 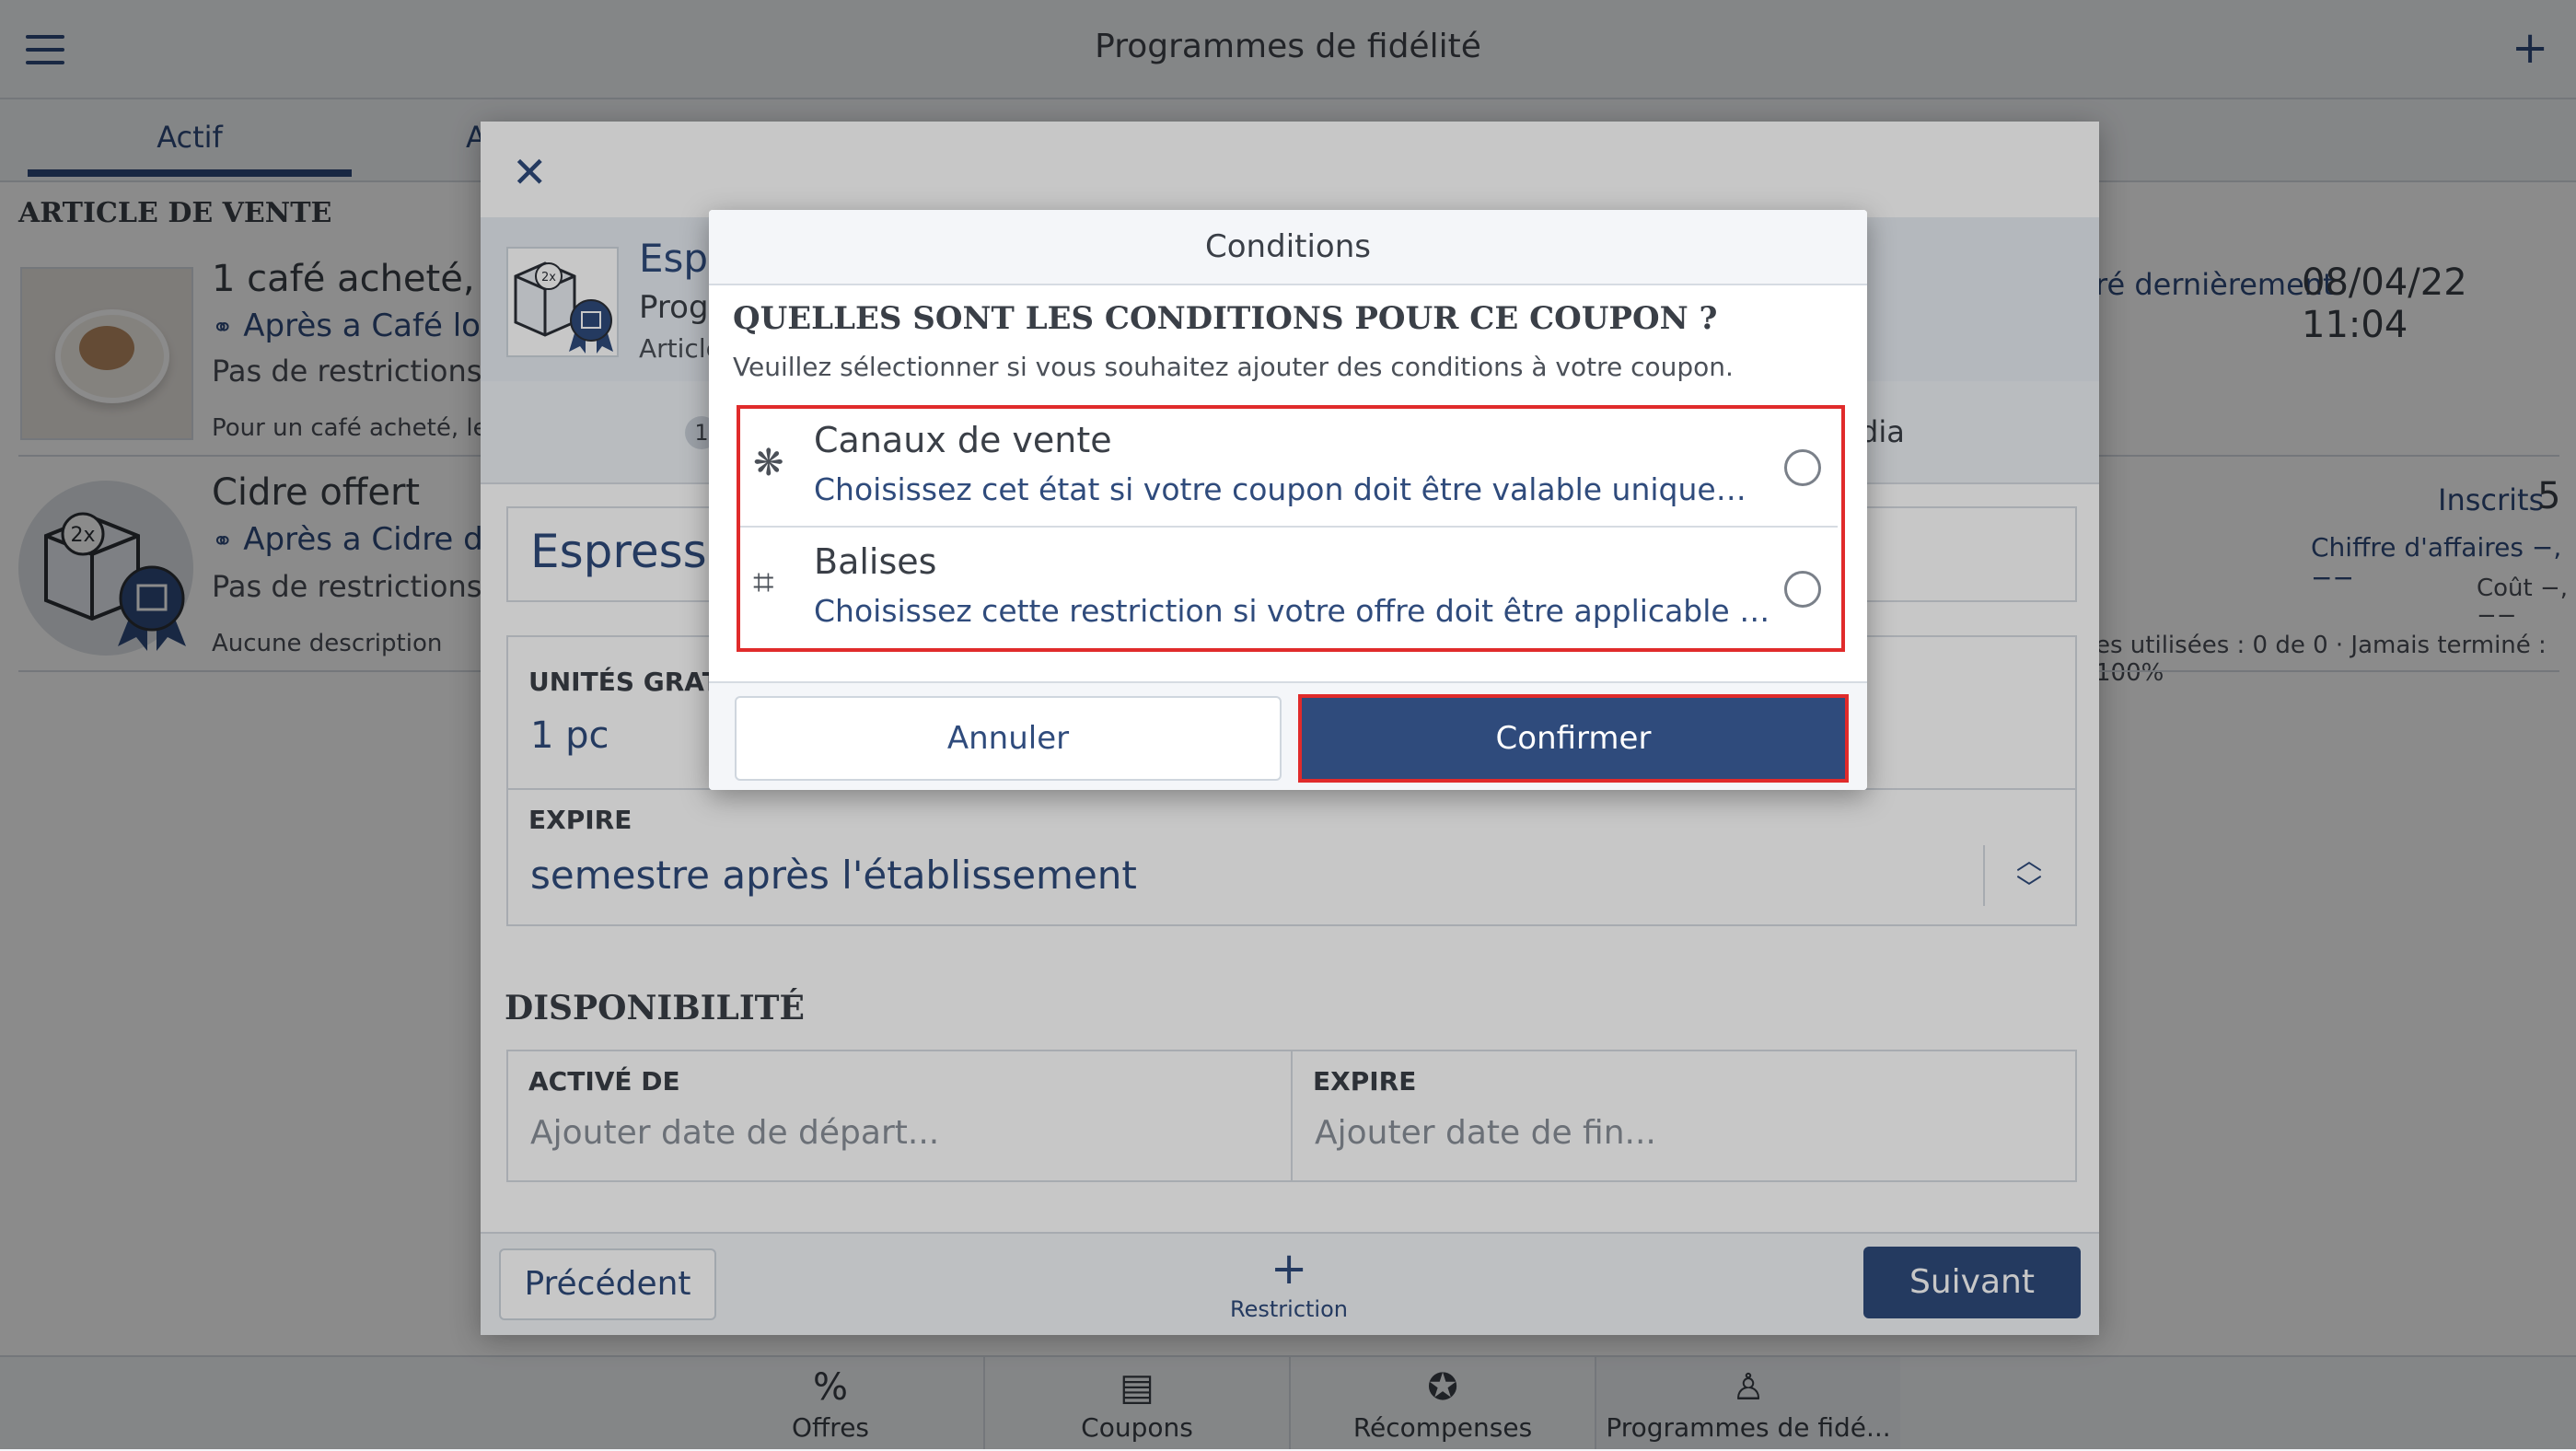 What do you see at coordinates (963, 440) in the screenshot?
I see `option-title: Canaux de vente` at bounding box center [963, 440].